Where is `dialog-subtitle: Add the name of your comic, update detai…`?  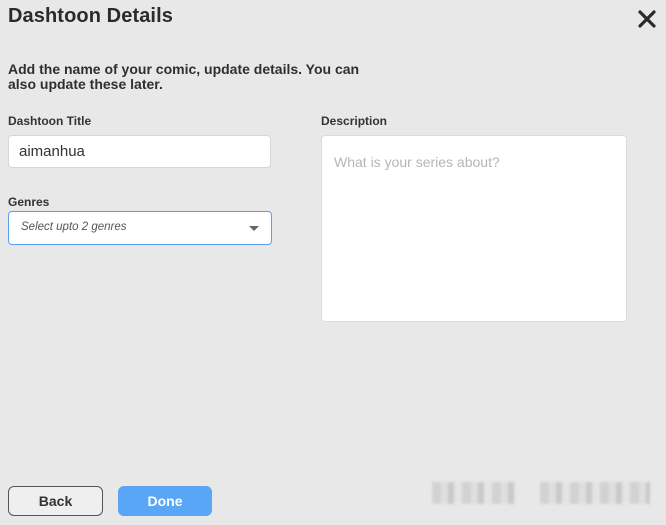 dialog-subtitle: Add the name of your comic, update detai… is located at coordinates (184, 76).